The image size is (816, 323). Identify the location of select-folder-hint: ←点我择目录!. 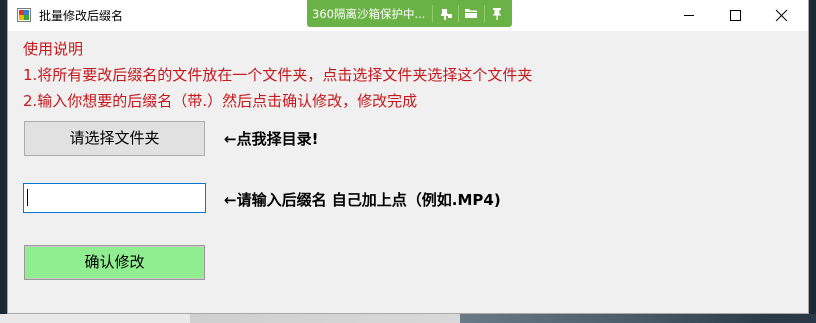
(271, 139).